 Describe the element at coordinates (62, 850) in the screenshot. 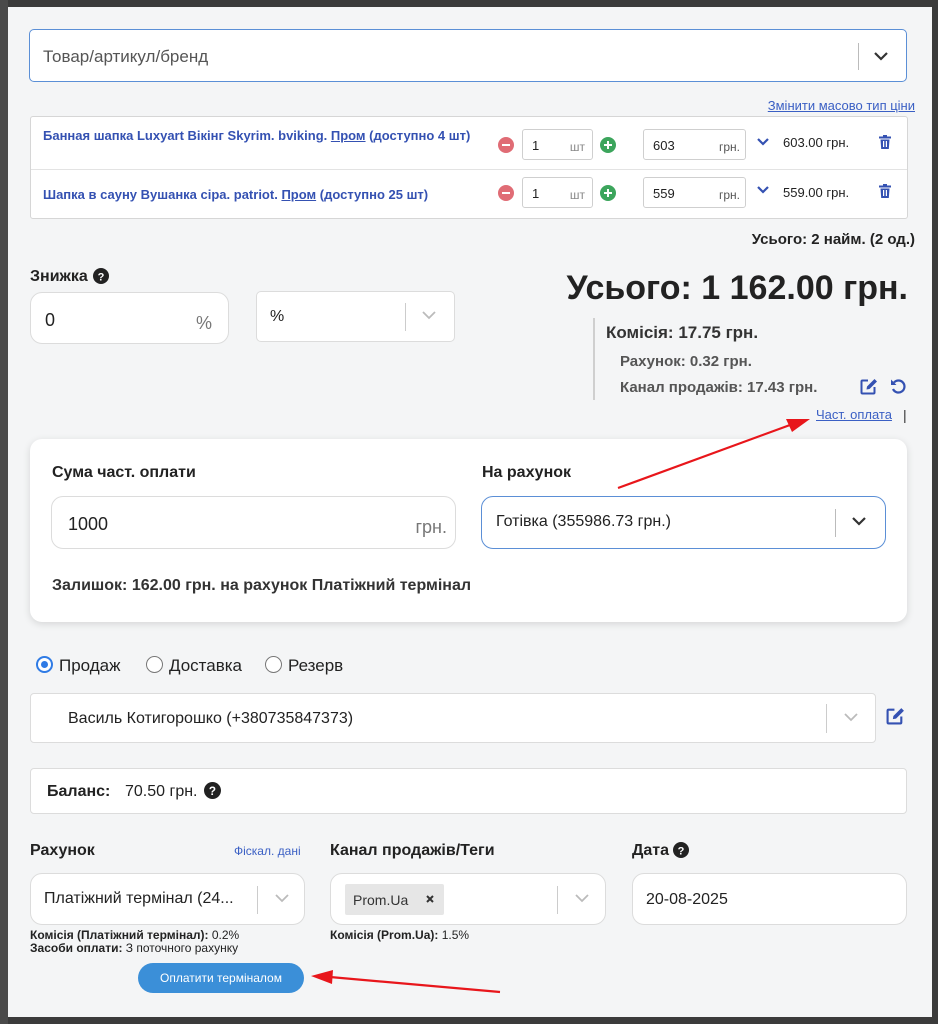

I see `account-label: Рахунок` at that location.